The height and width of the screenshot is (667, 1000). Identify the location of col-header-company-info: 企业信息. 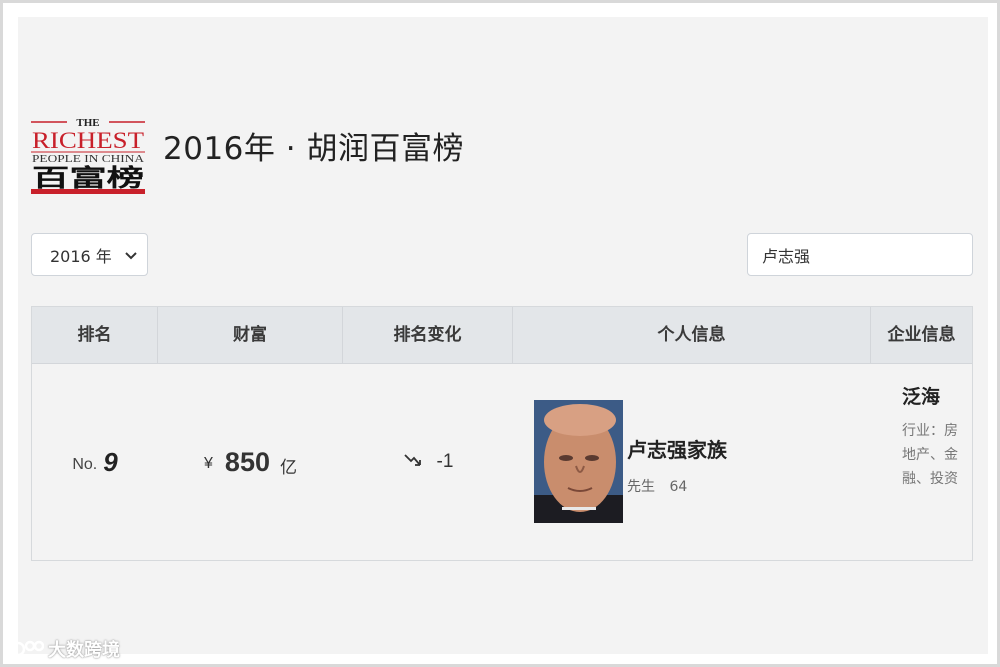
(921, 335).